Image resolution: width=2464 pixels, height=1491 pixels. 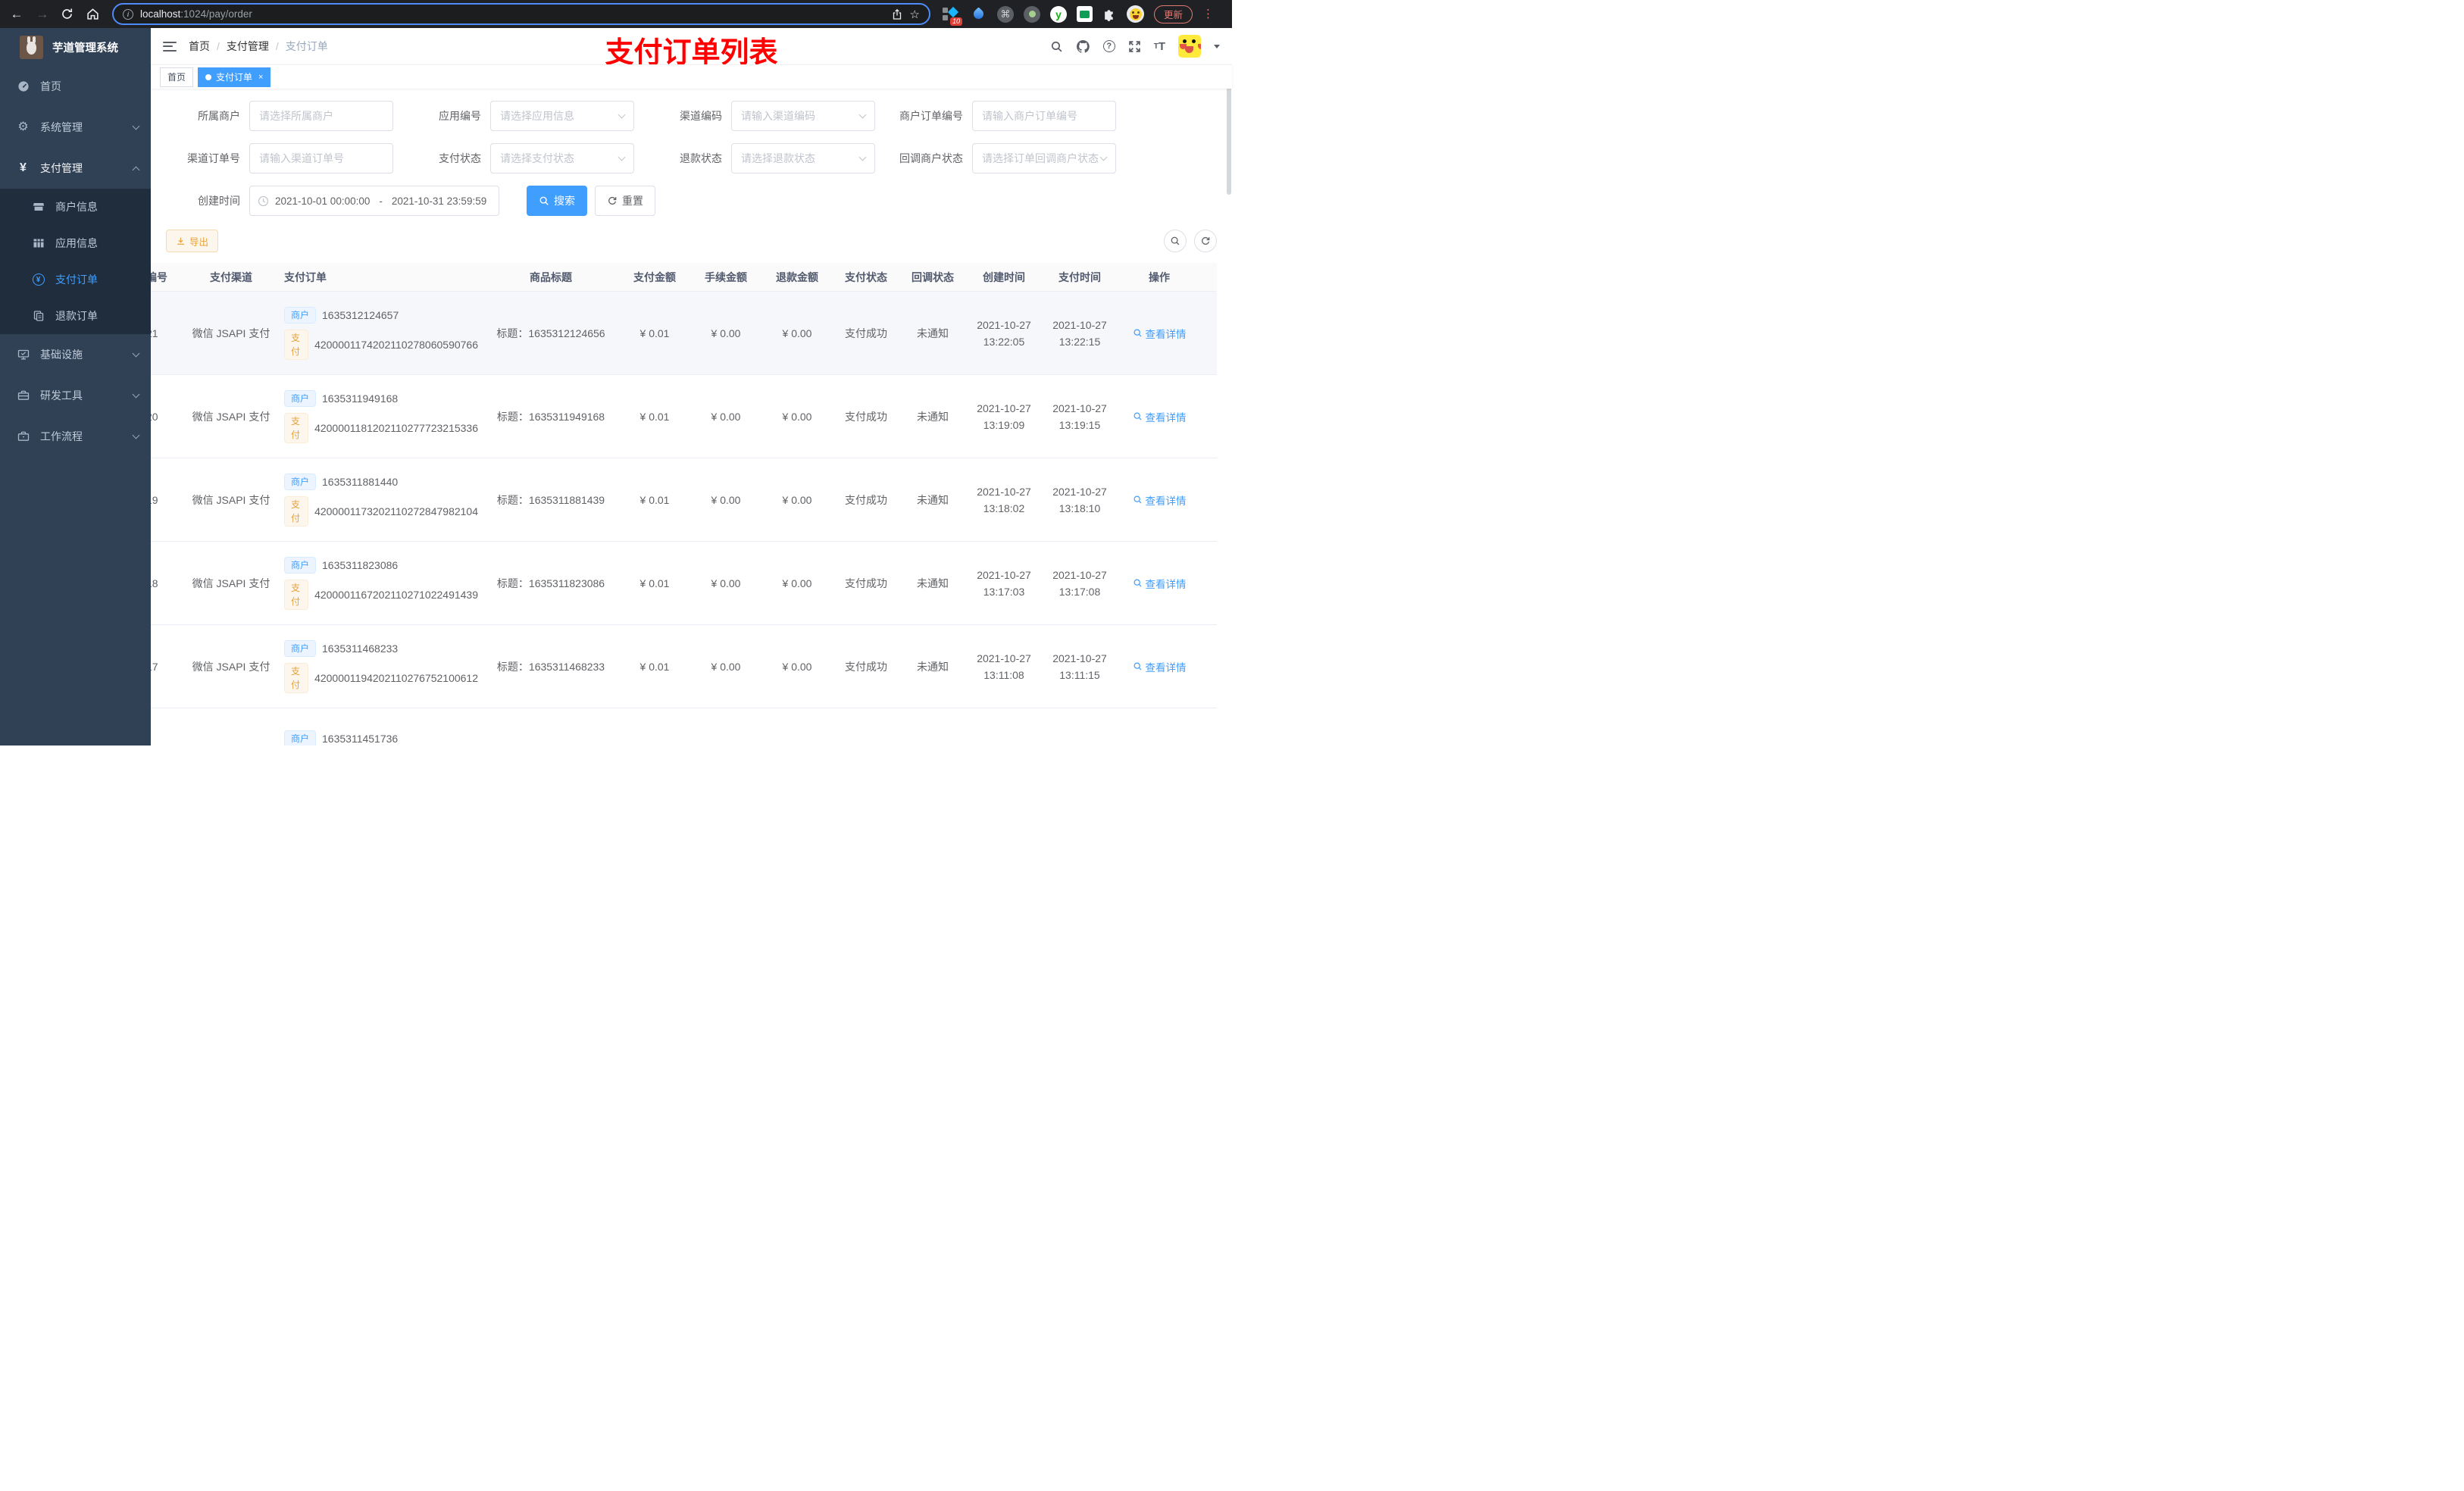 What do you see at coordinates (550, 333) in the screenshot?
I see `product-title: 标题：1635312124656` at bounding box center [550, 333].